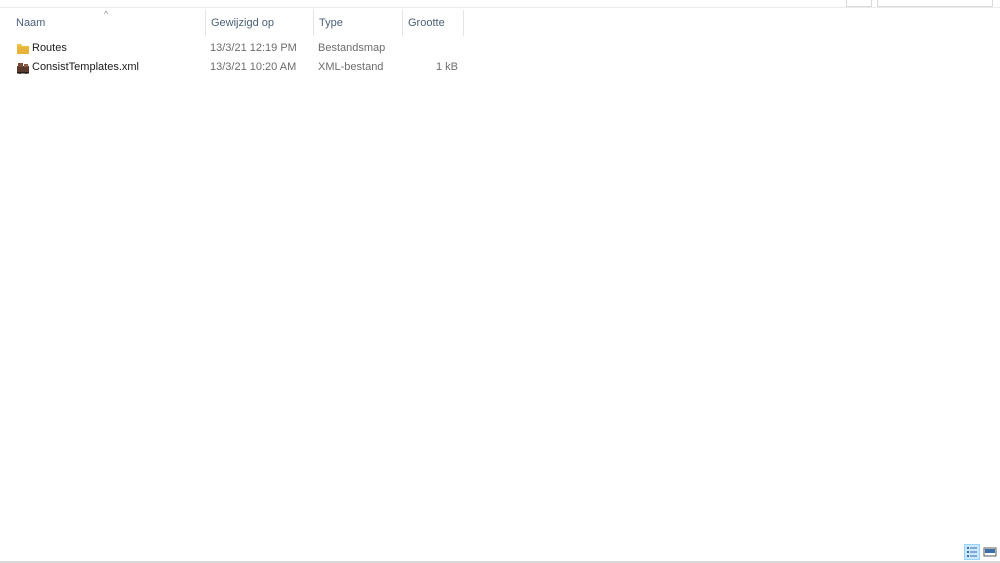 The image size is (1000, 563). I want to click on file-type: Bestandsmap, so click(352, 48).